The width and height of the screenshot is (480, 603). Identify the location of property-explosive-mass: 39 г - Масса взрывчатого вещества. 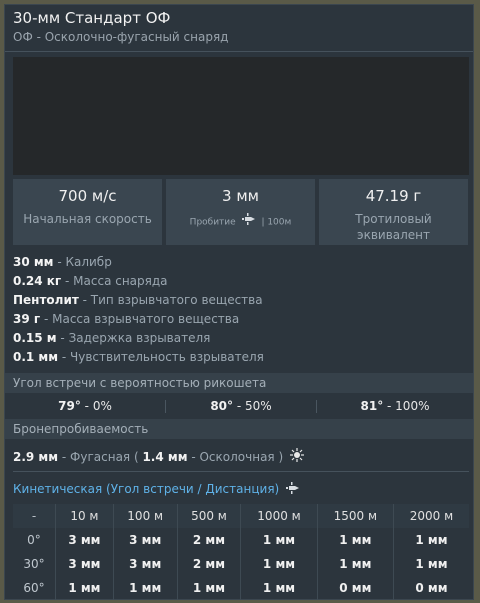
(126, 319).